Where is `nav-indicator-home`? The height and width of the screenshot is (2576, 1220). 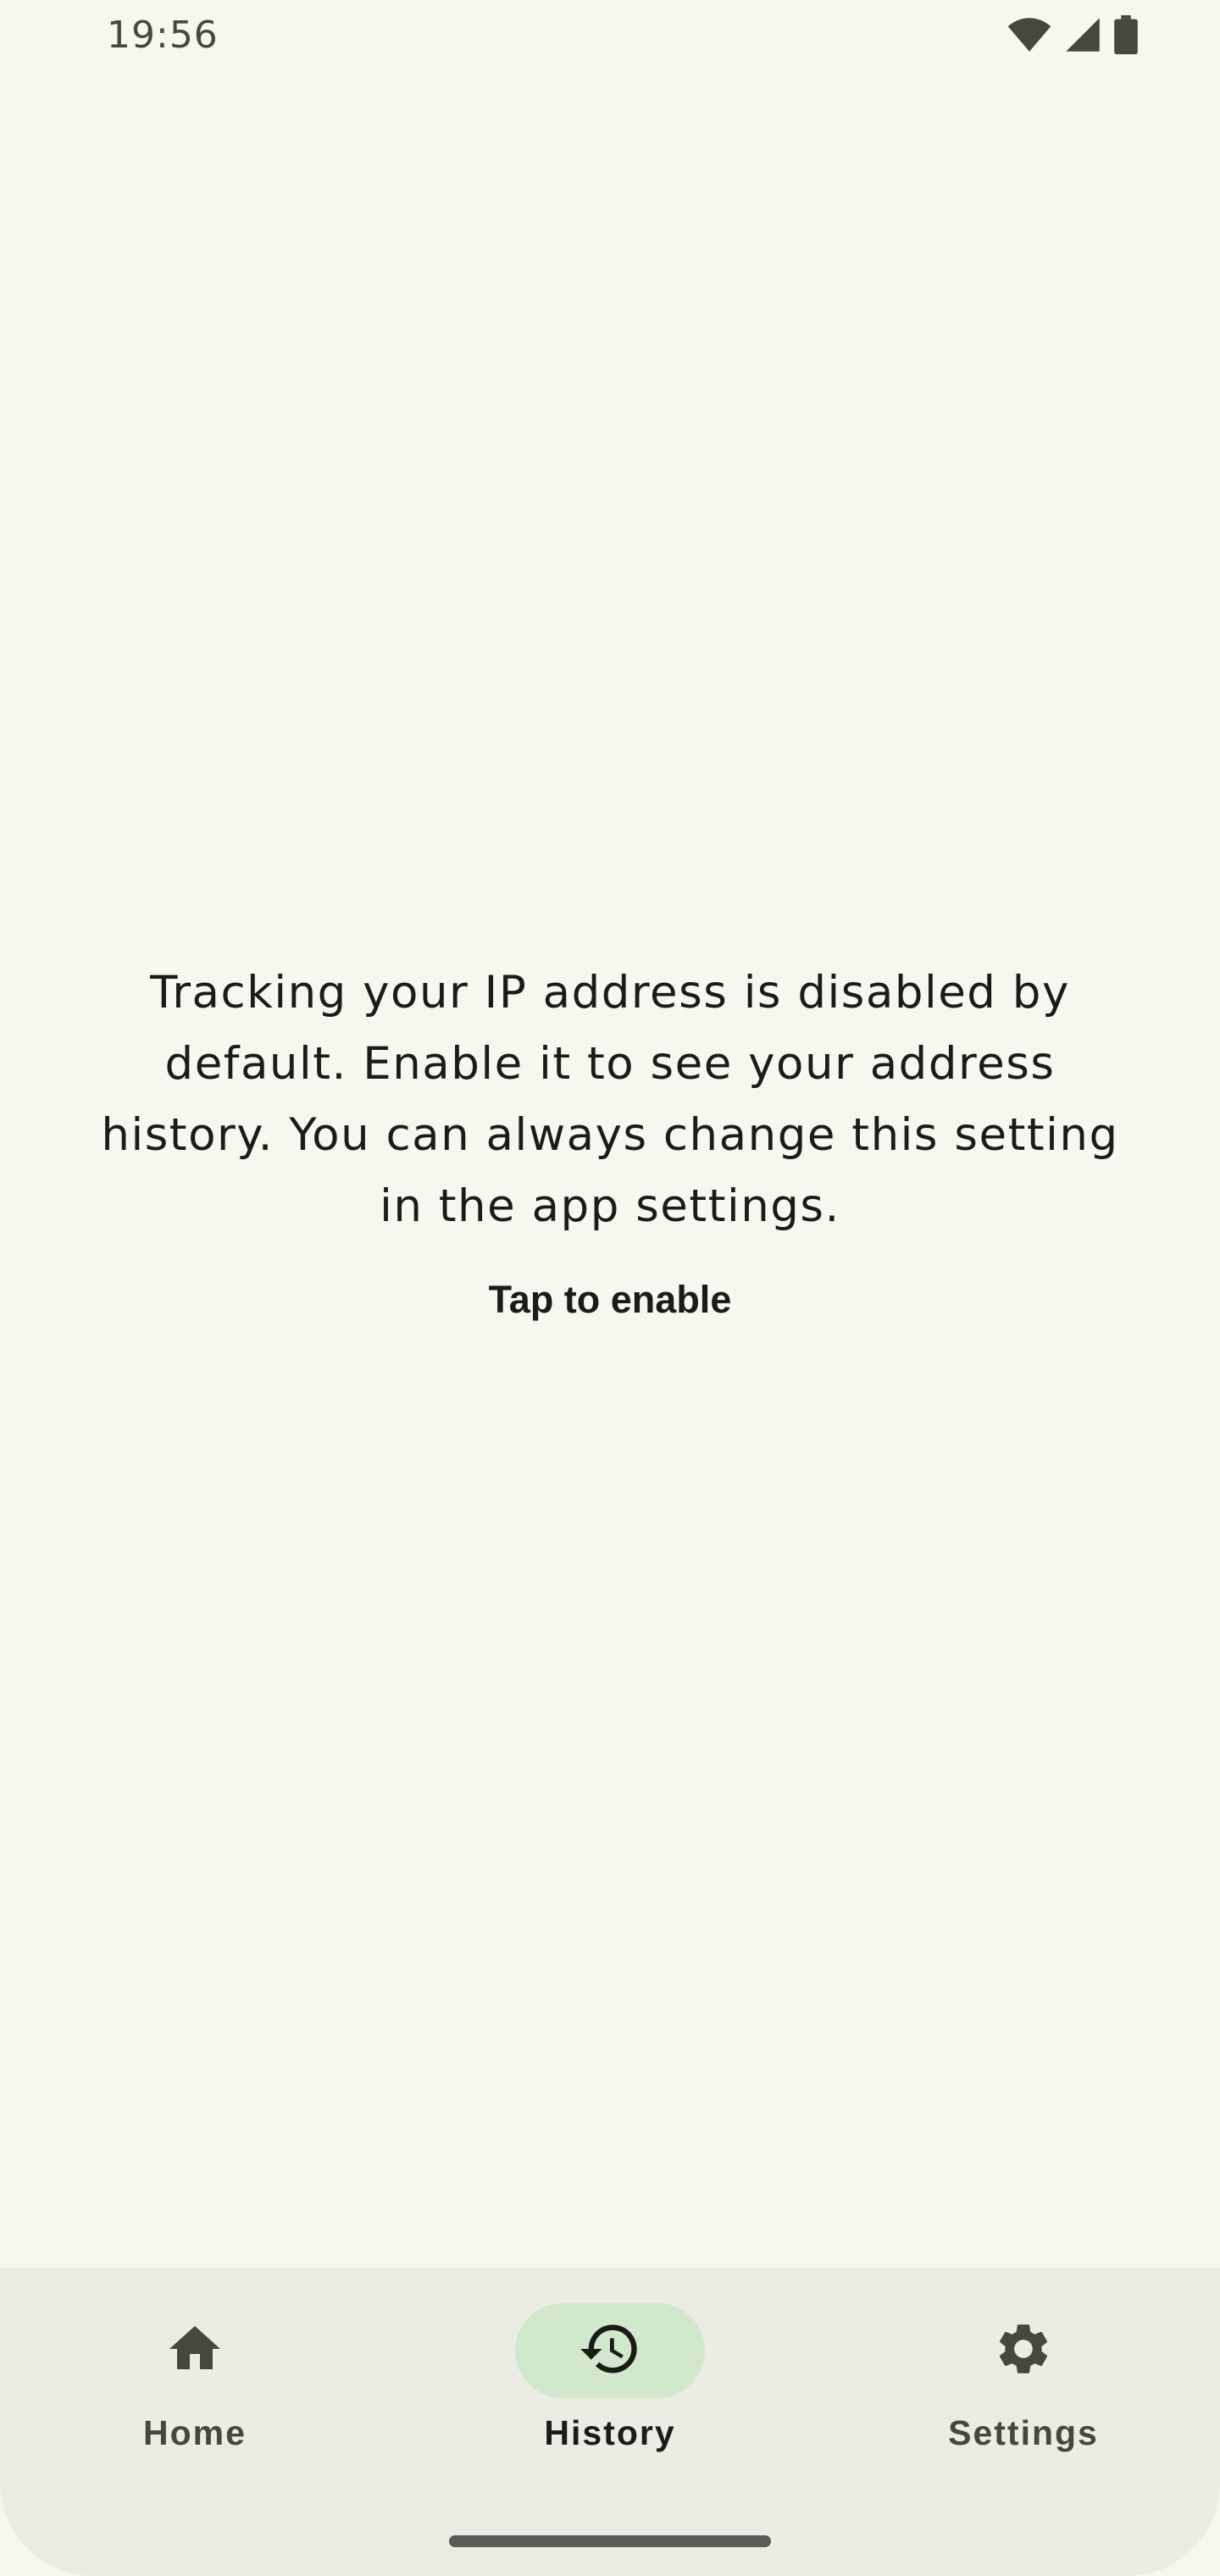 nav-indicator-home is located at coordinates (195, 2350).